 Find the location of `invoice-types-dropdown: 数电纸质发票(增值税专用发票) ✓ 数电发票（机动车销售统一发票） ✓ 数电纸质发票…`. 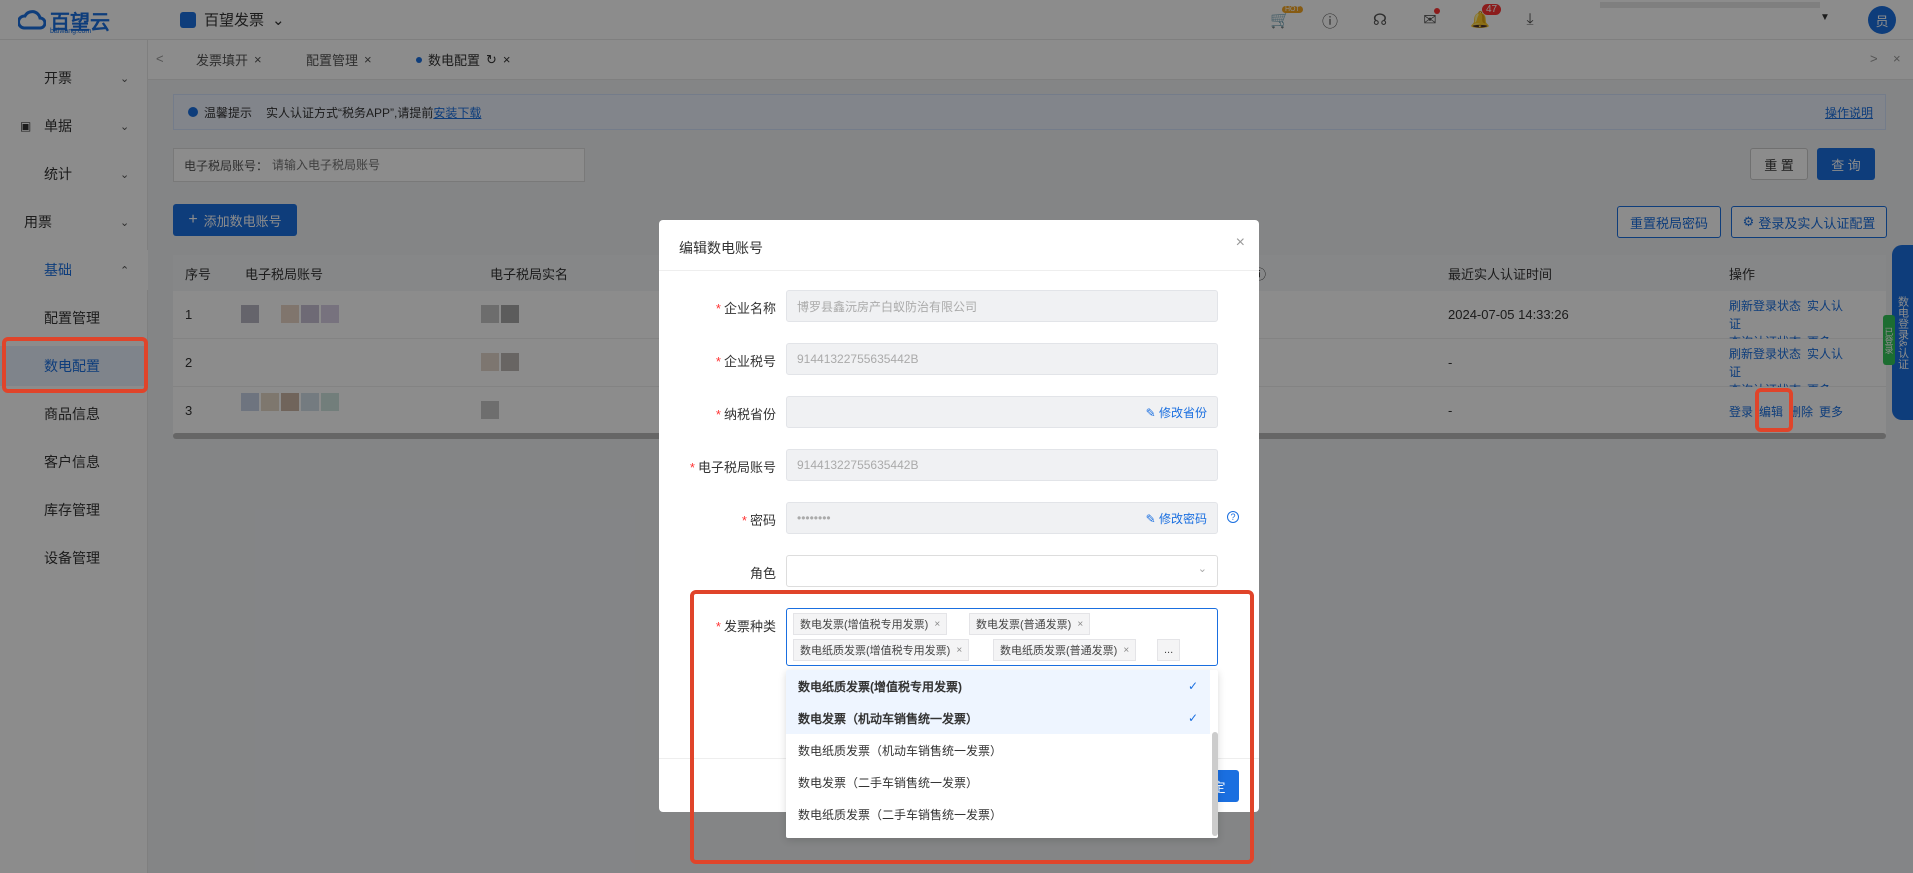

invoice-types-dropdown: 数电纸质发票(增值税专用发票) ✓ 数电发票（机动车销售统一发票） ✓ 数电纸质发票… is located at coordinates (1002, 754).